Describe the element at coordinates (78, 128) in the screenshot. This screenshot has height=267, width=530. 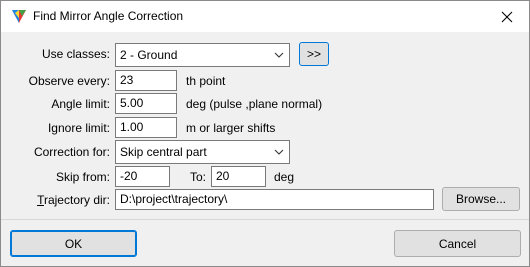
I see `ignore-limit-label: Ignore limit:` at that location.